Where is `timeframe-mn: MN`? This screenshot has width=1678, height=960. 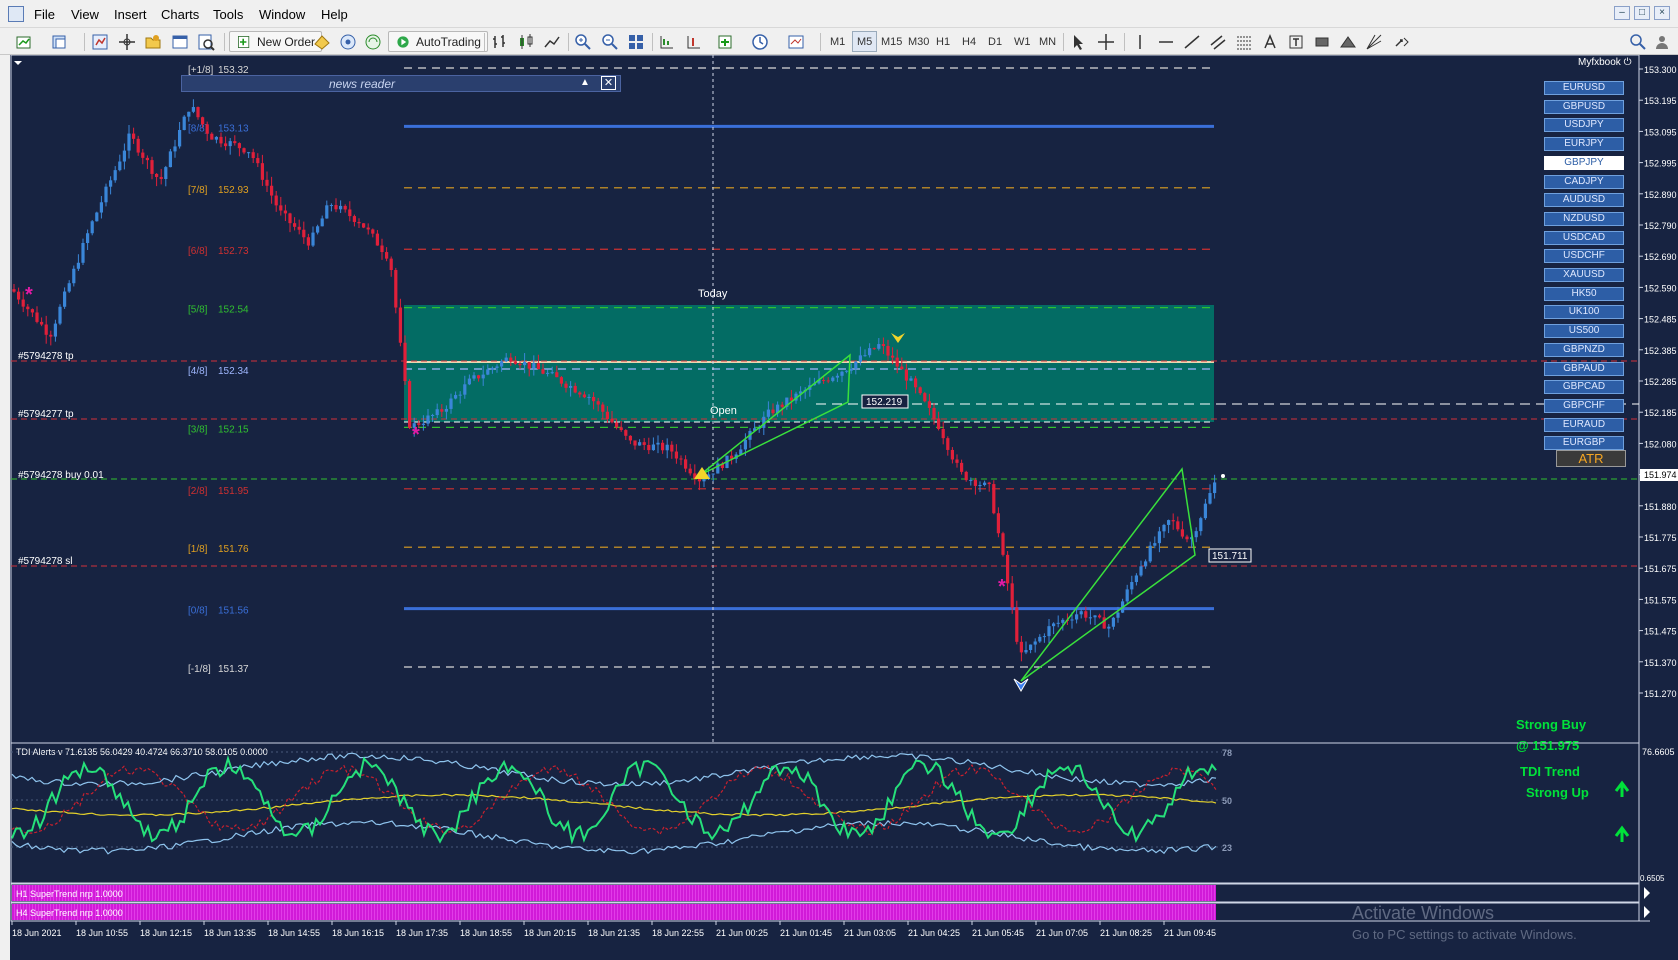 timeframe-mn: MN is located at coordinates (1047, 41).